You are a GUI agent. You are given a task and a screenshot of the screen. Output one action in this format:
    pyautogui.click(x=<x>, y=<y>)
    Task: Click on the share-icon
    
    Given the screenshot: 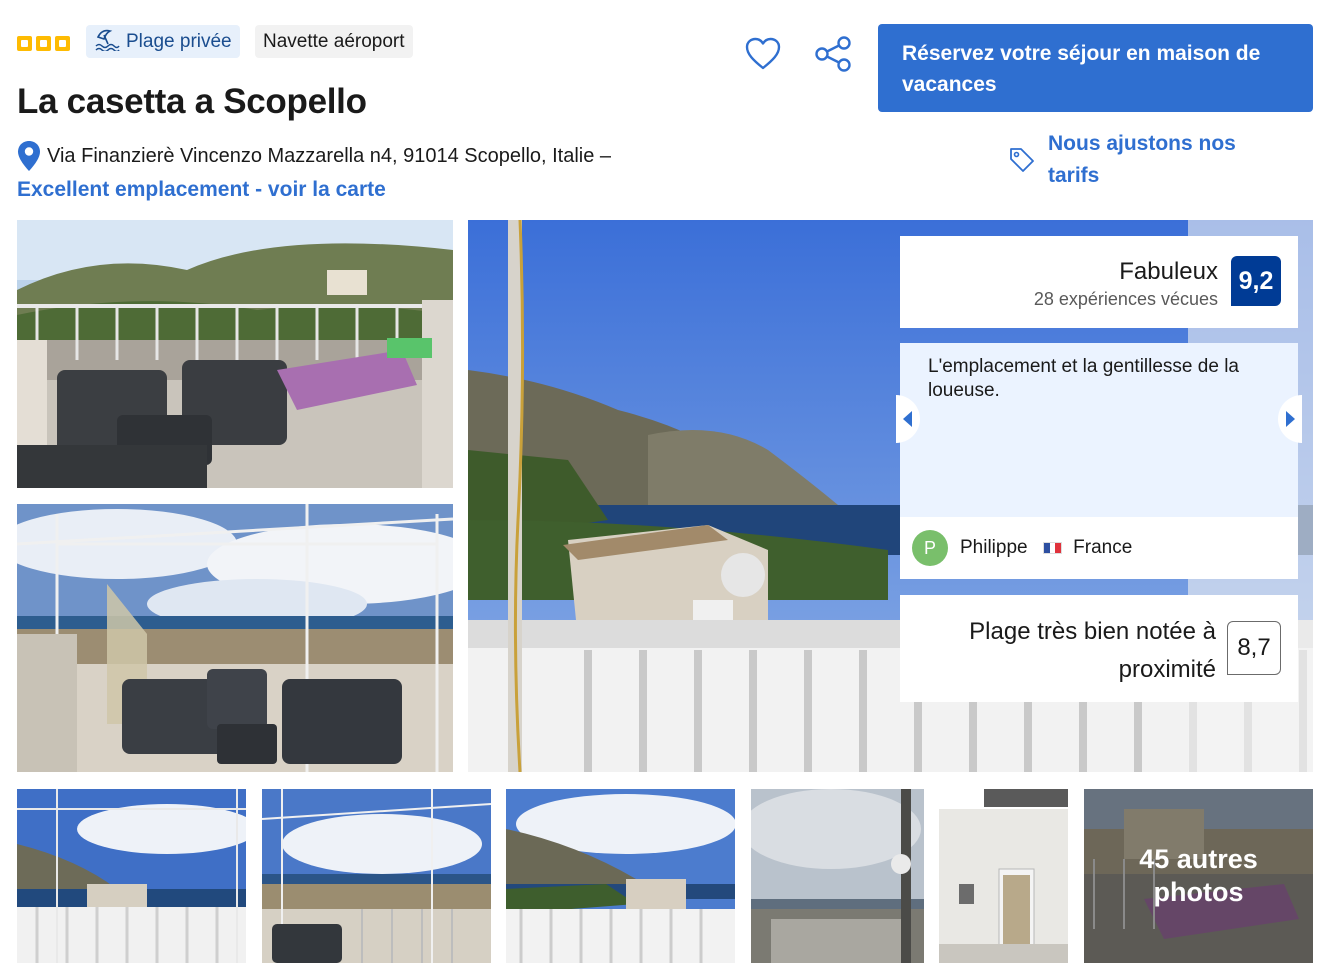 What is the action you would take?
    pyautogui.click(x=833, y=54)
    